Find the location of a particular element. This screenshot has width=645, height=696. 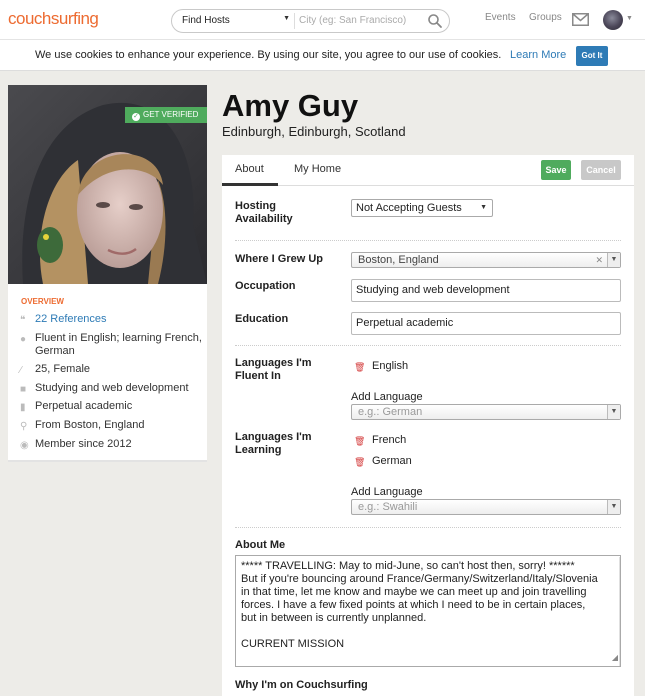

grew-up-label: Where I Grew Up is located at coordinates (279, 259).